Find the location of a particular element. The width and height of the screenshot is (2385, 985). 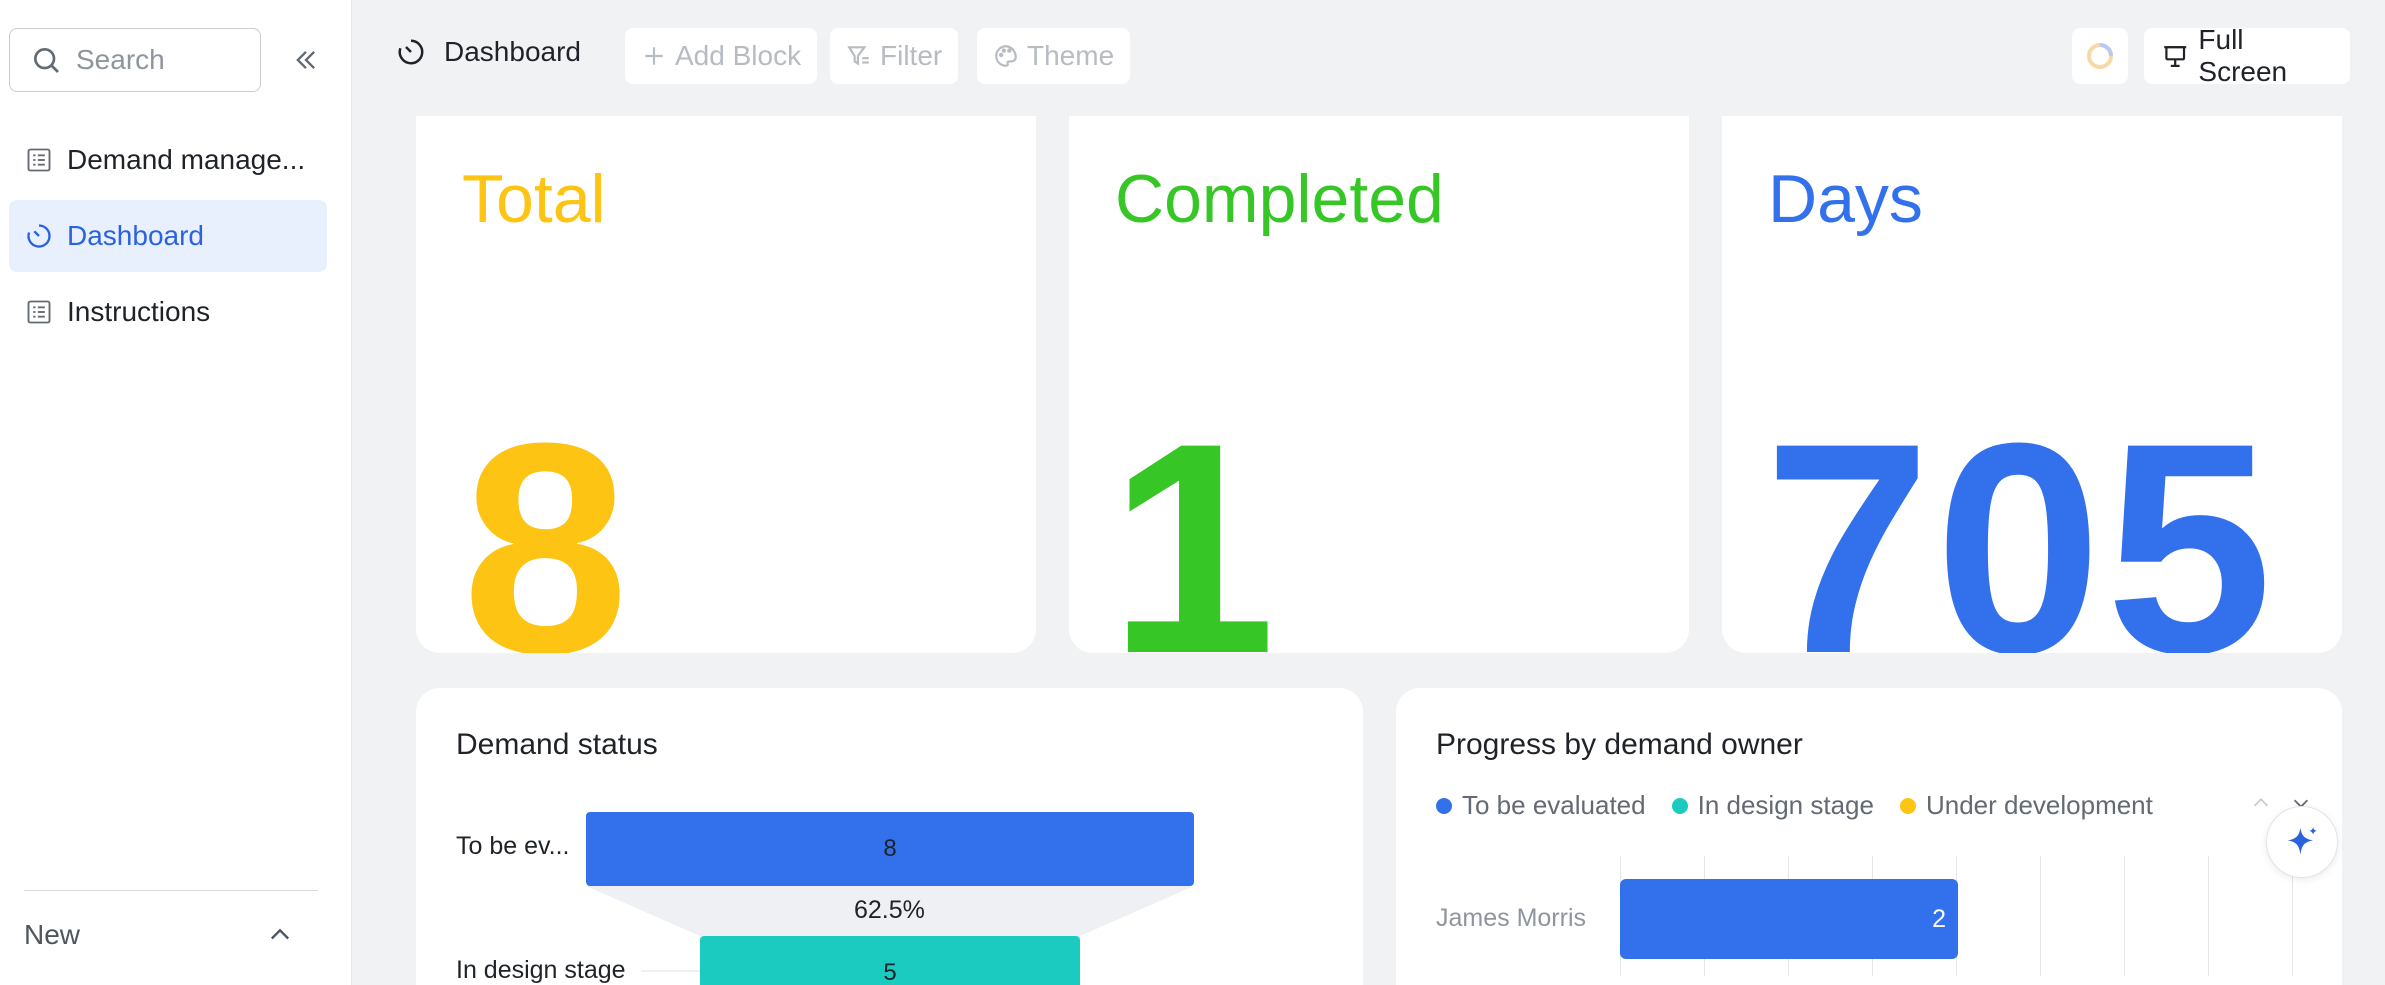

legend-item: To be evaluated is located at coordinates (1541, 805).